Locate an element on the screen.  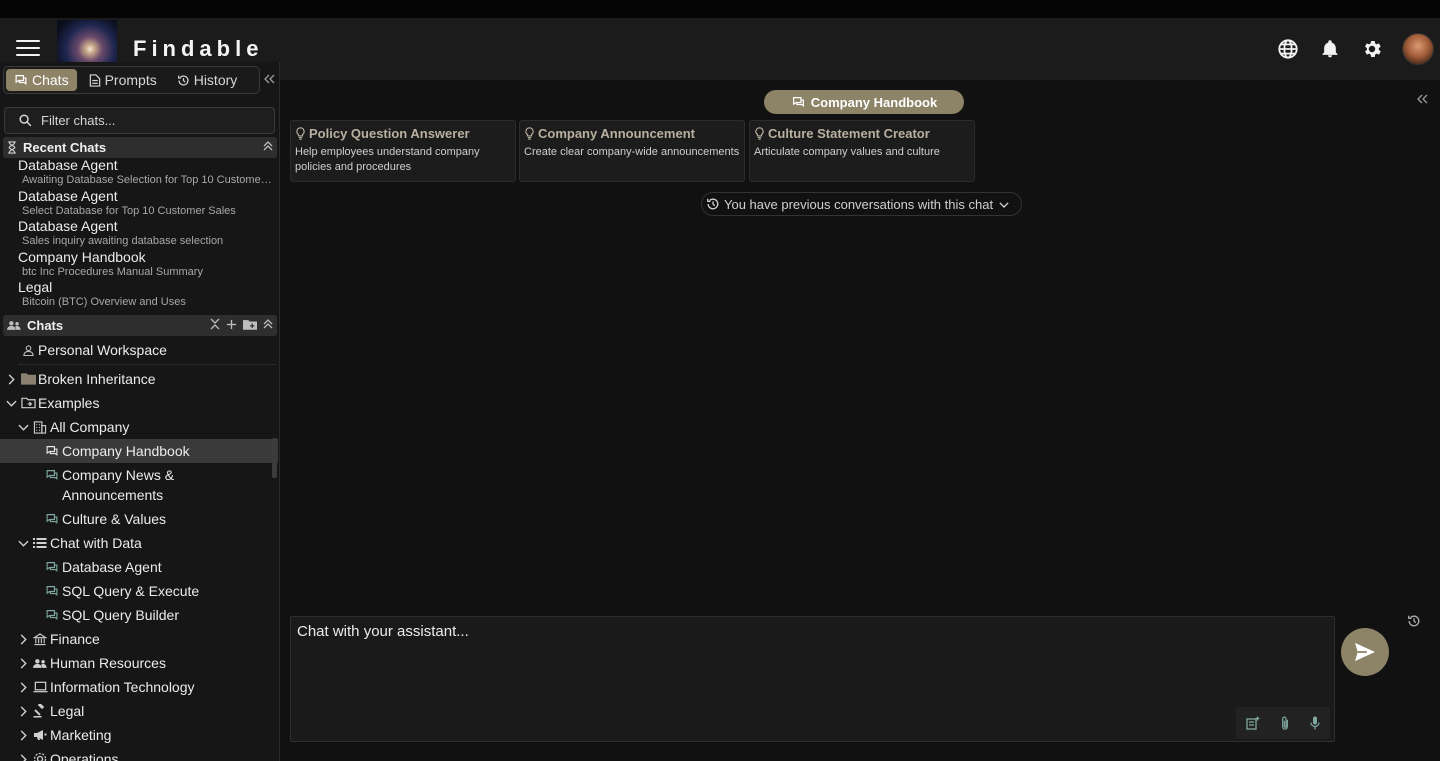
globe-icon is located at coordinates (1288, 49).